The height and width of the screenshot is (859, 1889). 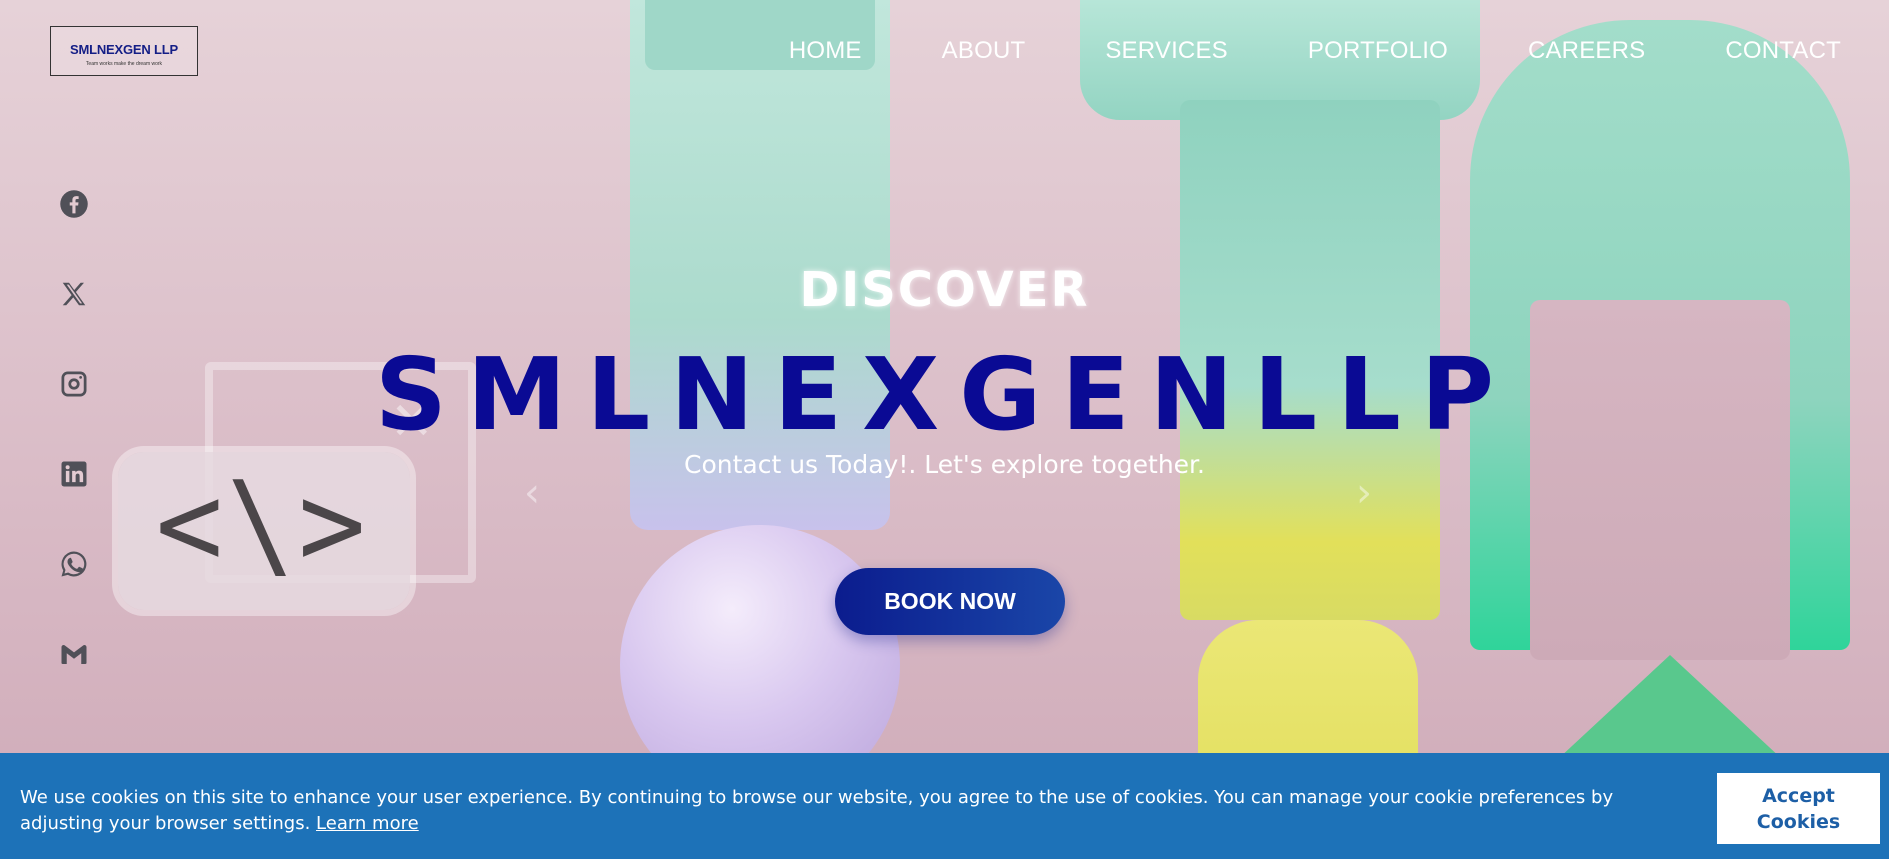 I want to click on nav-about: ABOUT, so click(x=984, y=51).